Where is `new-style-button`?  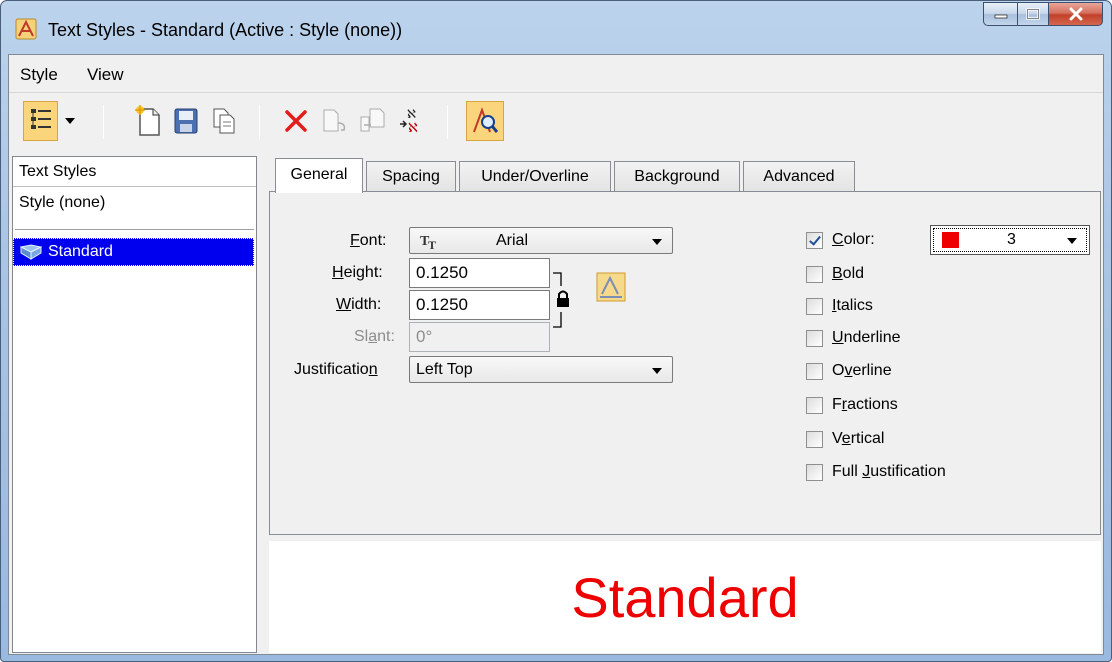
new-style-button is located at coordinates (148, 121).